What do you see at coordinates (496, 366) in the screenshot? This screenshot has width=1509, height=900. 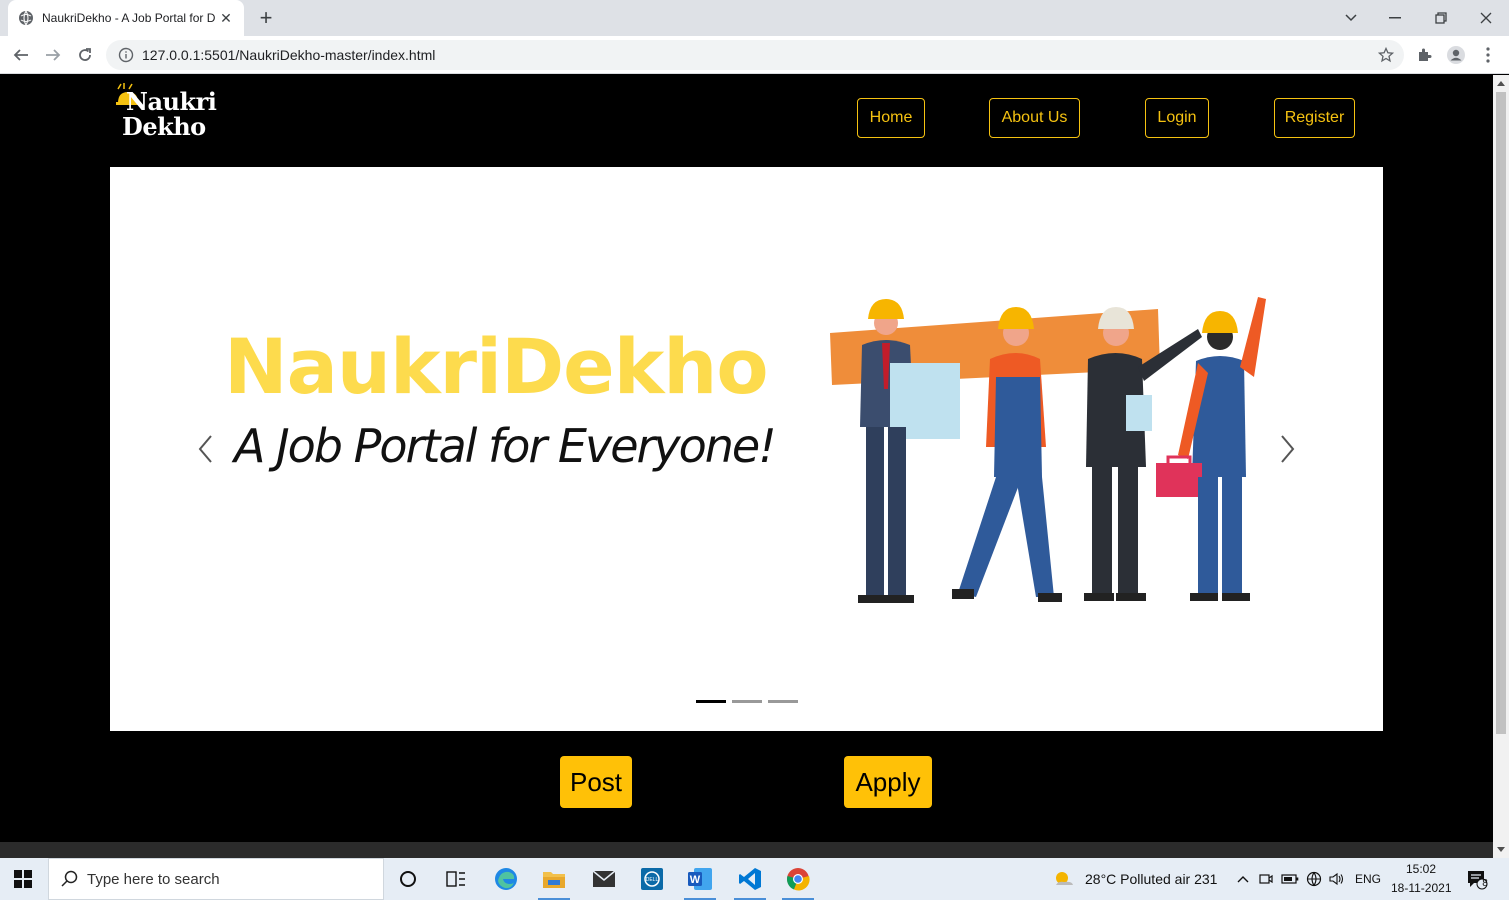 I see `hero-title: NaukriDekho` at bounding box center [496, 366].